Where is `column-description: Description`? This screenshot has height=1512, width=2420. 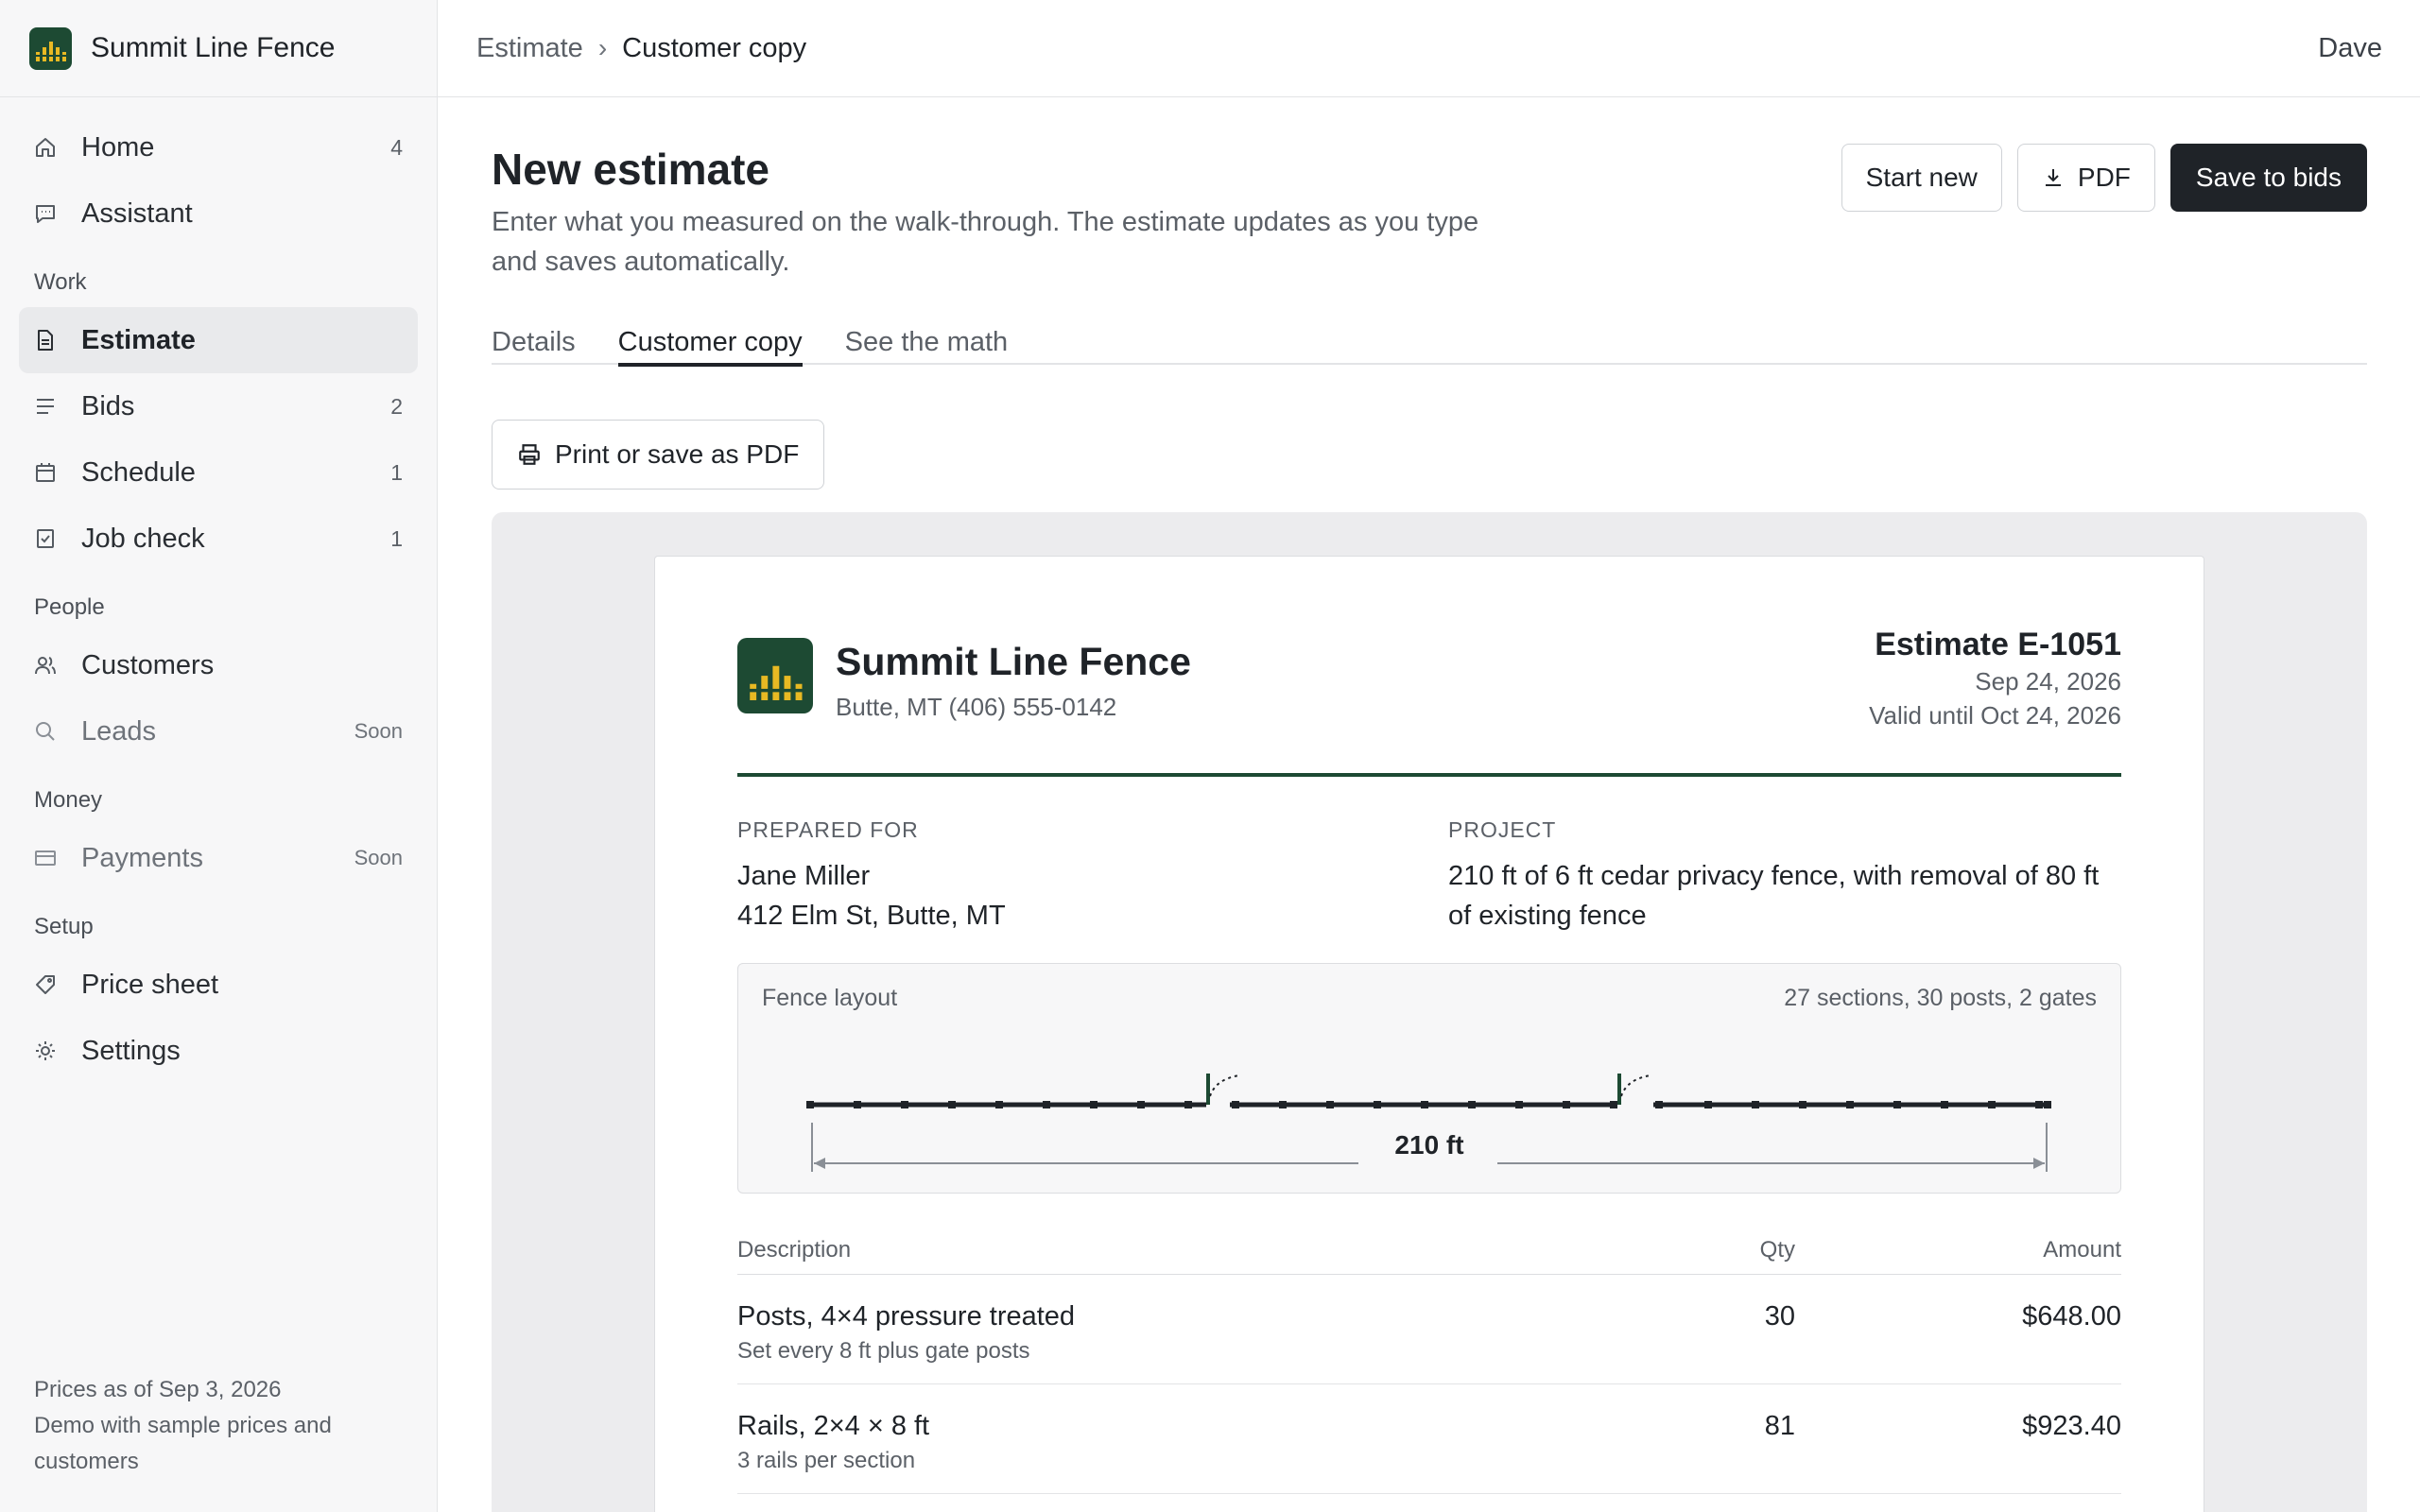 column-description: Description is located at coordinates (794, 1249).